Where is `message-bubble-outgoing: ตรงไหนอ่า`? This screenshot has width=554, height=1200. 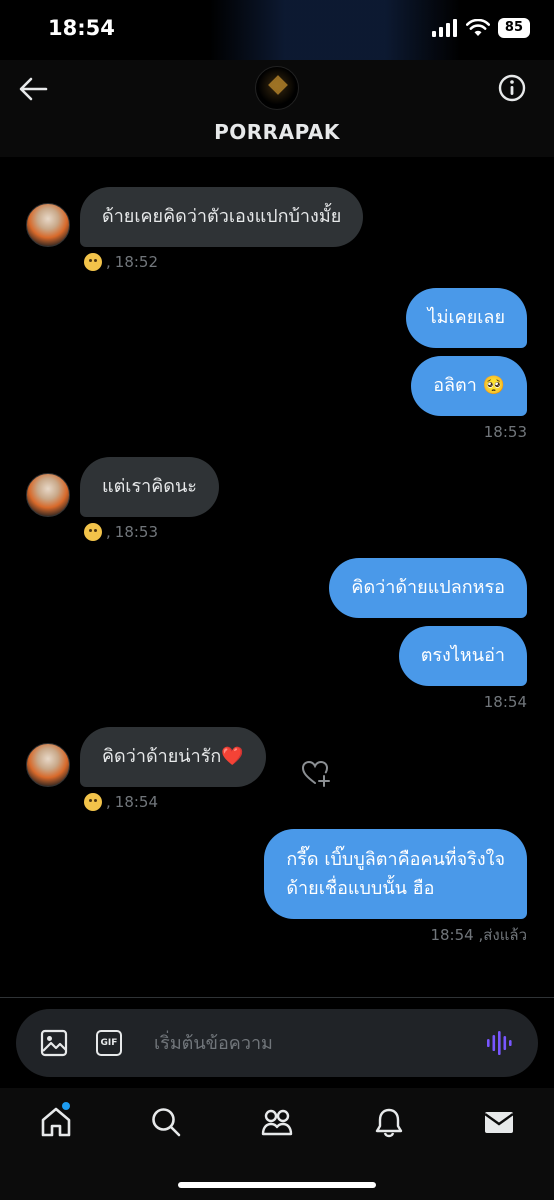 message-bubble-outgoing: ตรงไหนอ่า is located at coordinates (462, 656).